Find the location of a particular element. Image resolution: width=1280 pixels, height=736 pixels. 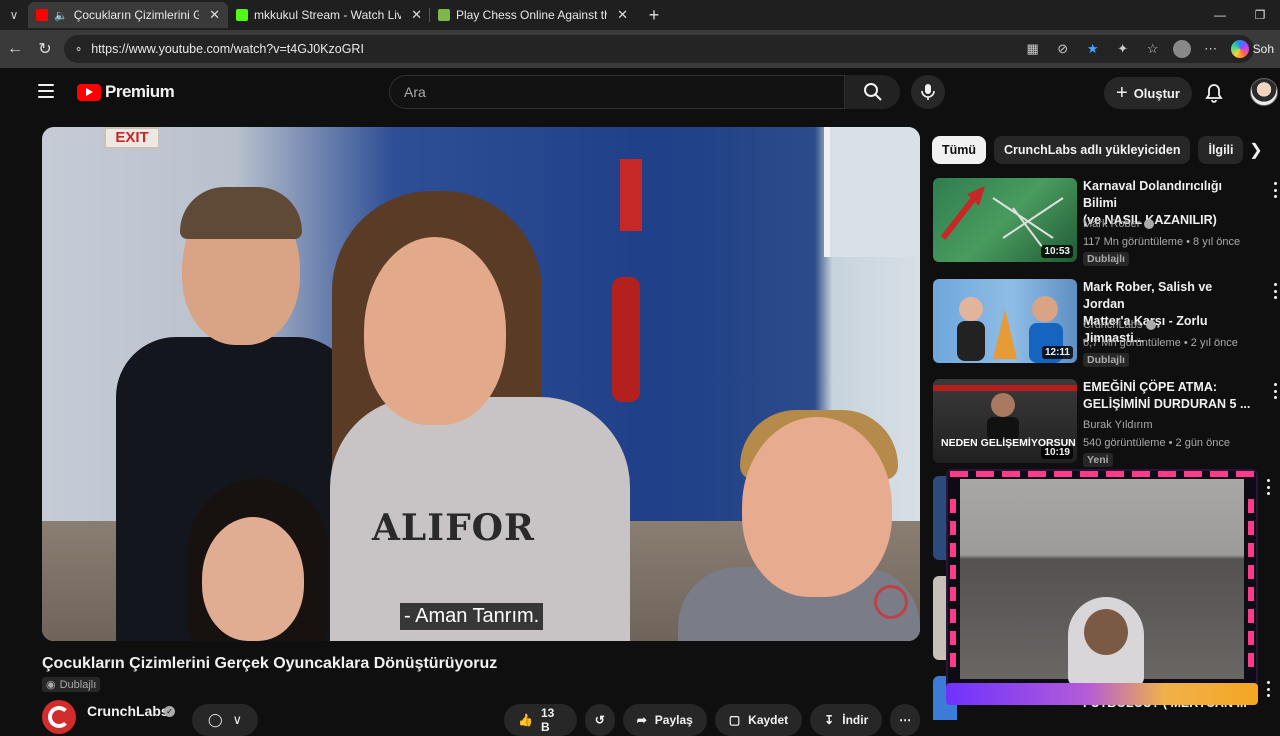

copilot-button: Soh is located at coordinates (1252, 49).